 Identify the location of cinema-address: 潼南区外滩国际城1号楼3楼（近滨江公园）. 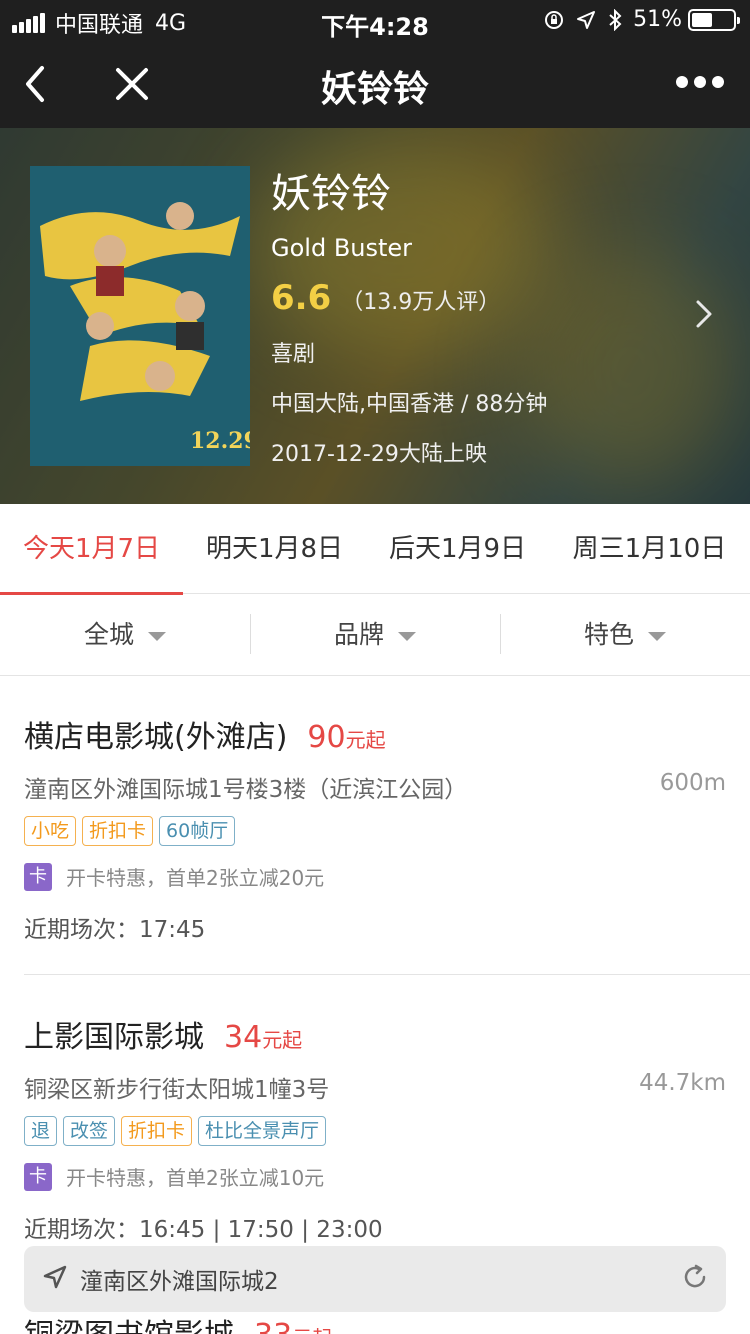
(246, 790).